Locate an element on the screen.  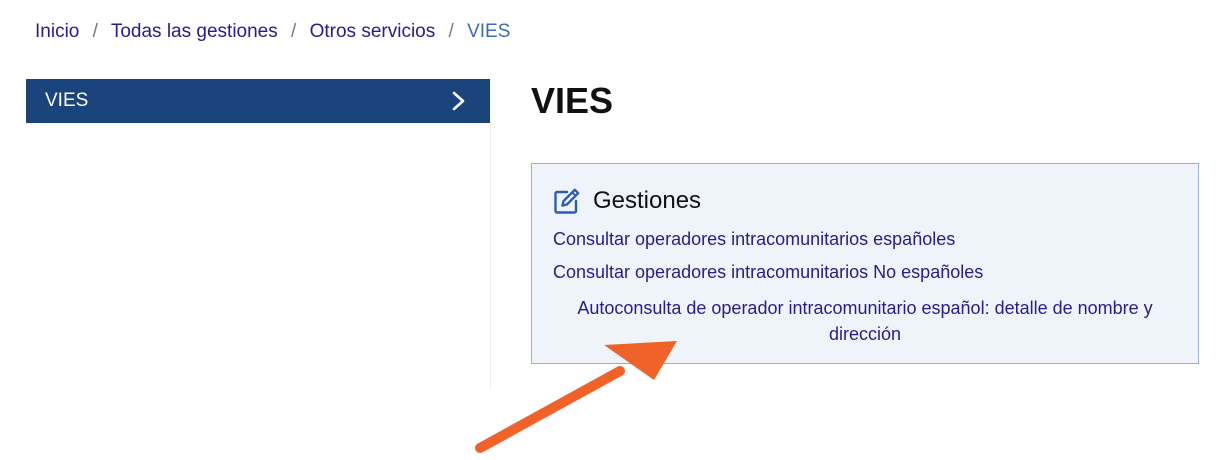
edit-icon is located at coordinates (567, 201).